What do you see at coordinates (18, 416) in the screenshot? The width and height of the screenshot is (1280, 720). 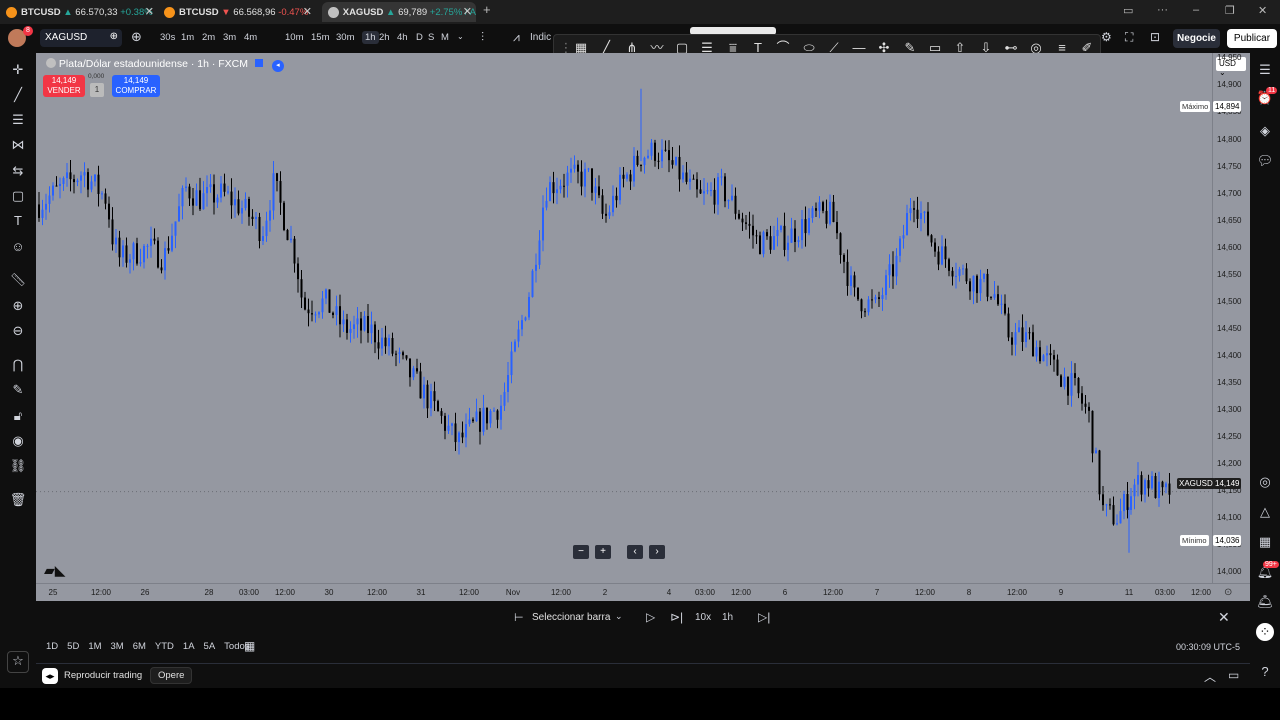 I see `lock-icon: 🔓︎` at bounding box center [18, 416].